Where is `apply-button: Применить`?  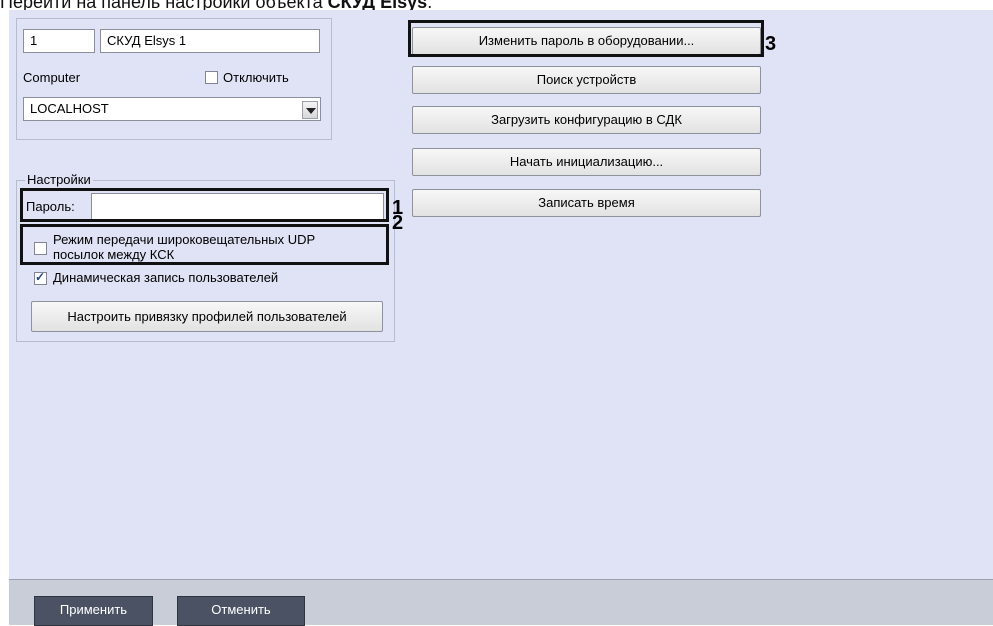 apply-button: Применить is located at coordinates (93, 611).